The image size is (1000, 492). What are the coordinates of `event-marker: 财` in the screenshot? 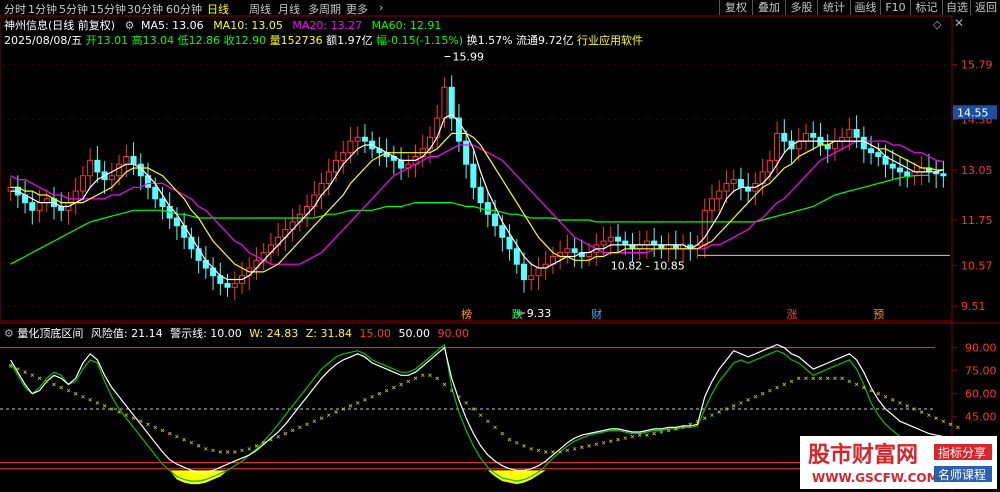 It's located at (596, 314).